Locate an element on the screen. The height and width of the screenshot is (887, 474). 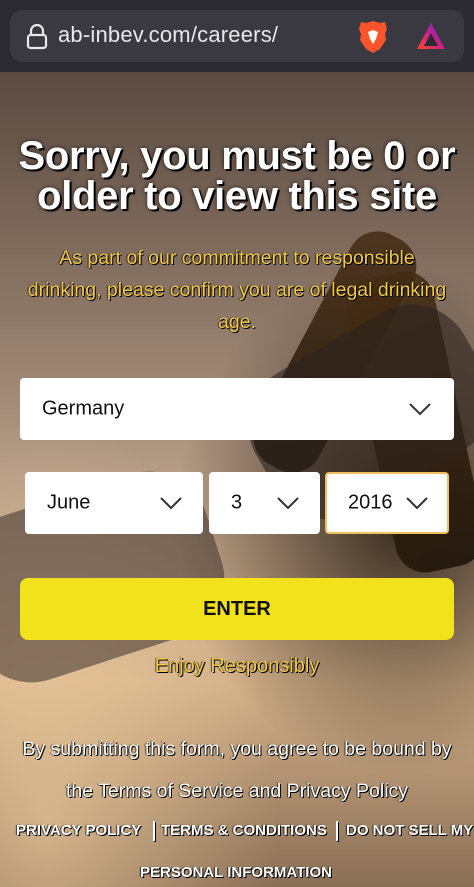
country-select: Germany is located at coordinates (237, 409).